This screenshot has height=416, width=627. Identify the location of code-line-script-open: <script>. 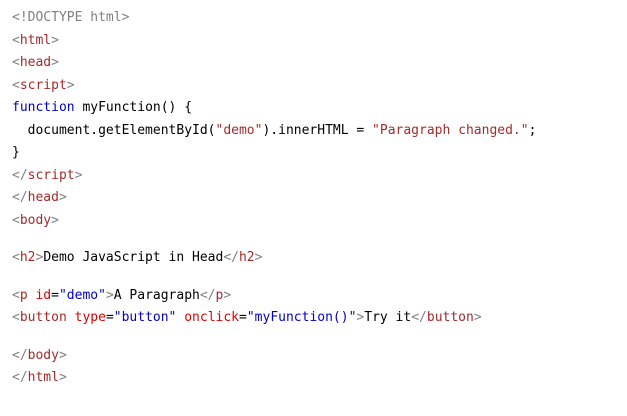
(43, 85).